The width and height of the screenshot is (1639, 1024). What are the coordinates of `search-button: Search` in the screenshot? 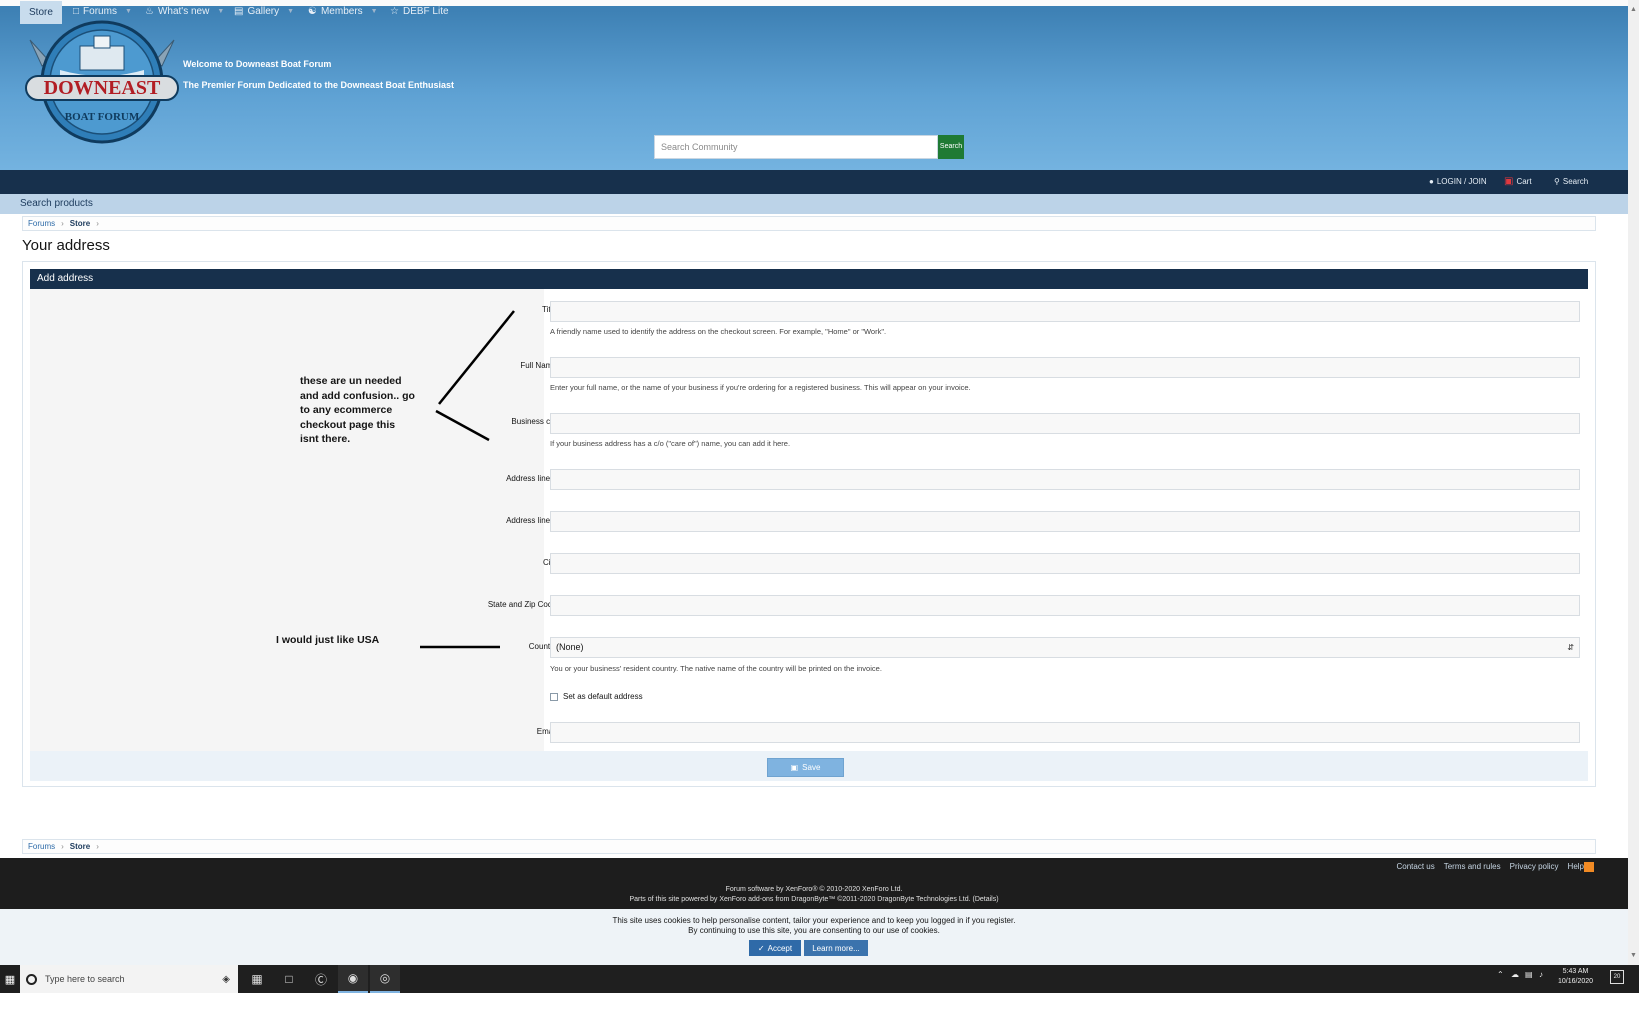 It's located at (951, 147).